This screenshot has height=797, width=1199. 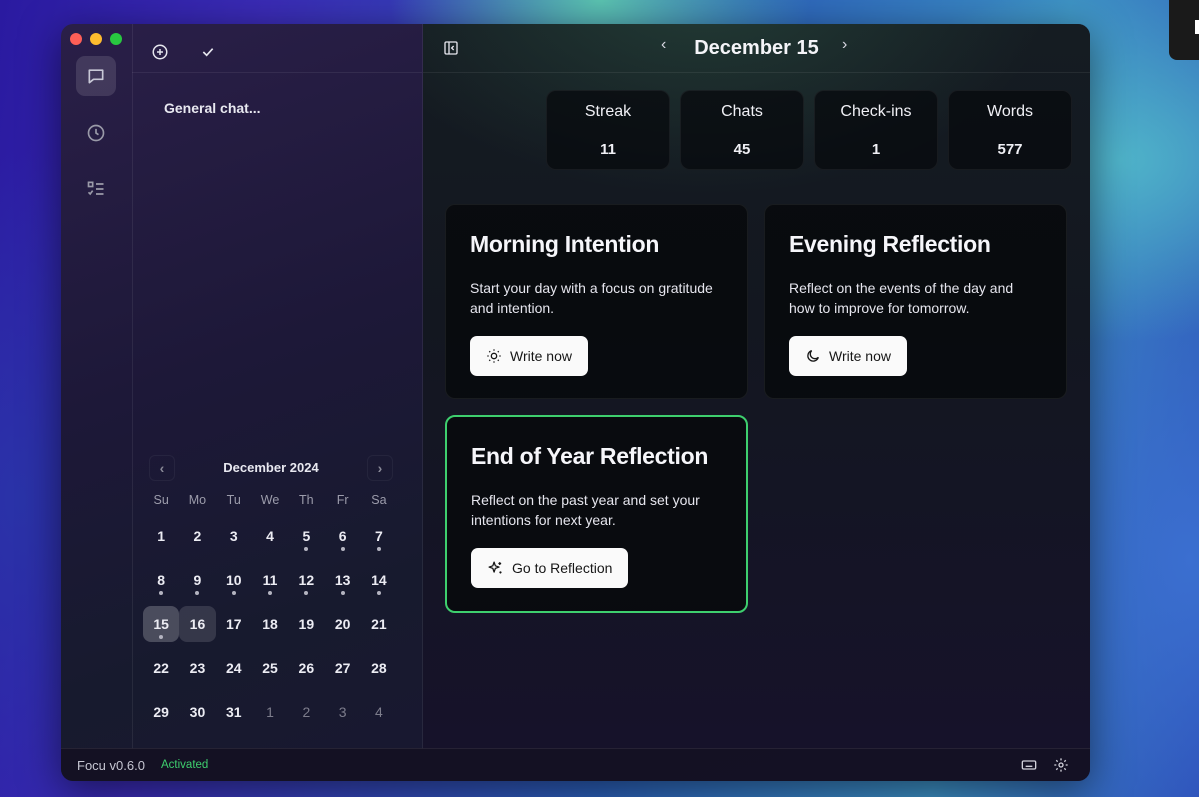 I want to click on checklist-icon, so click(x=95, y=188).